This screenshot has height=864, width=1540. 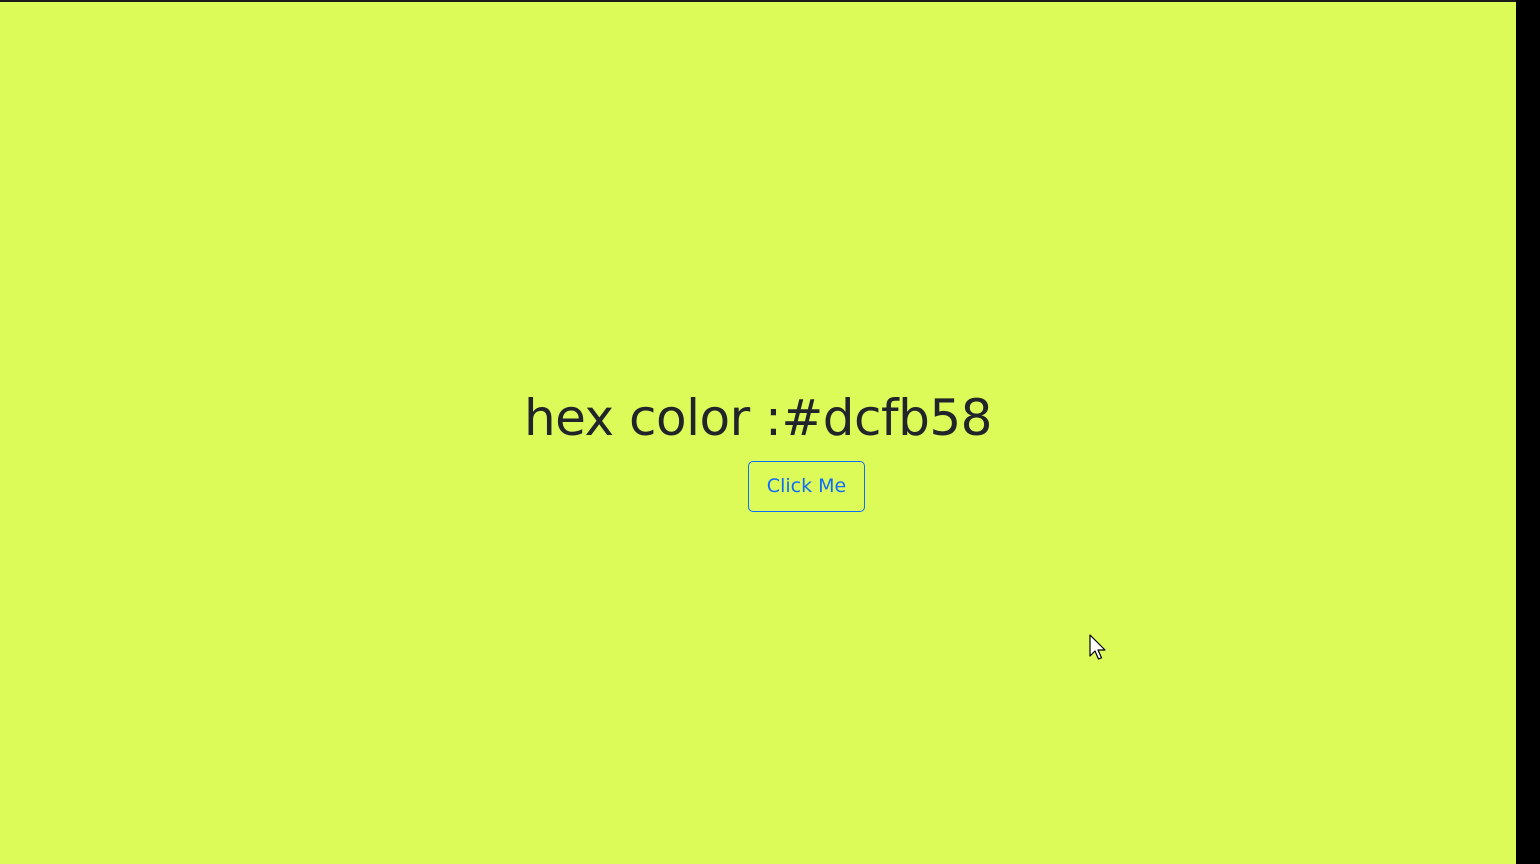 I want to click on hex-color-heading: hex color :#dcfb58, so click(x=758, y=418).